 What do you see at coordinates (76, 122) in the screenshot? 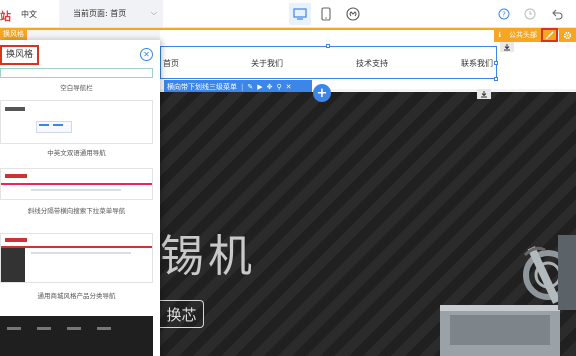
I see `template-thumb-bilingual` at bounding box center [76, 122].